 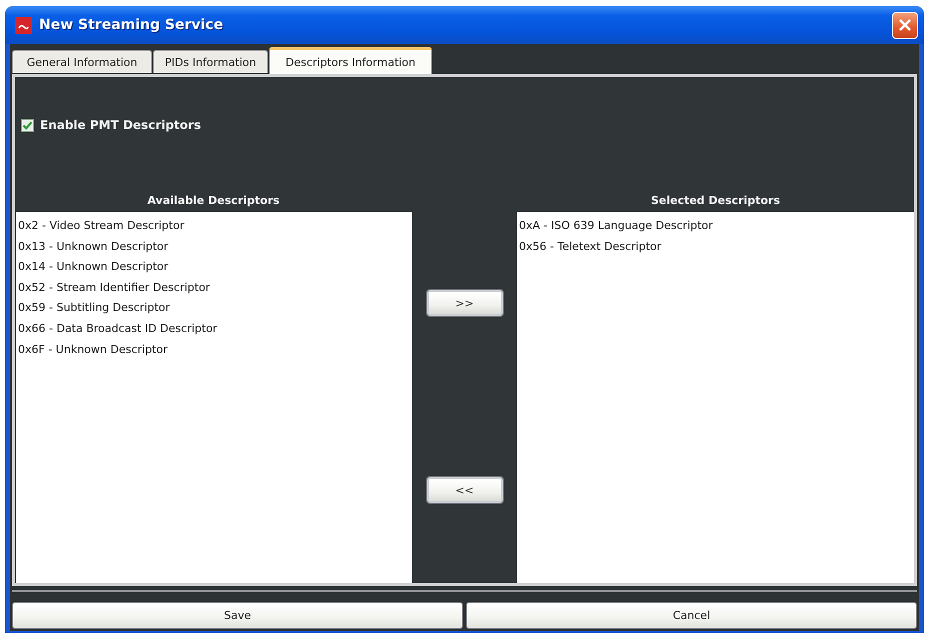 What do you see at coordinates (93, 267) in the screenshot?
I see `list-item: 0x14 - Unknown Descriptor` at bounding box center [93, 267].